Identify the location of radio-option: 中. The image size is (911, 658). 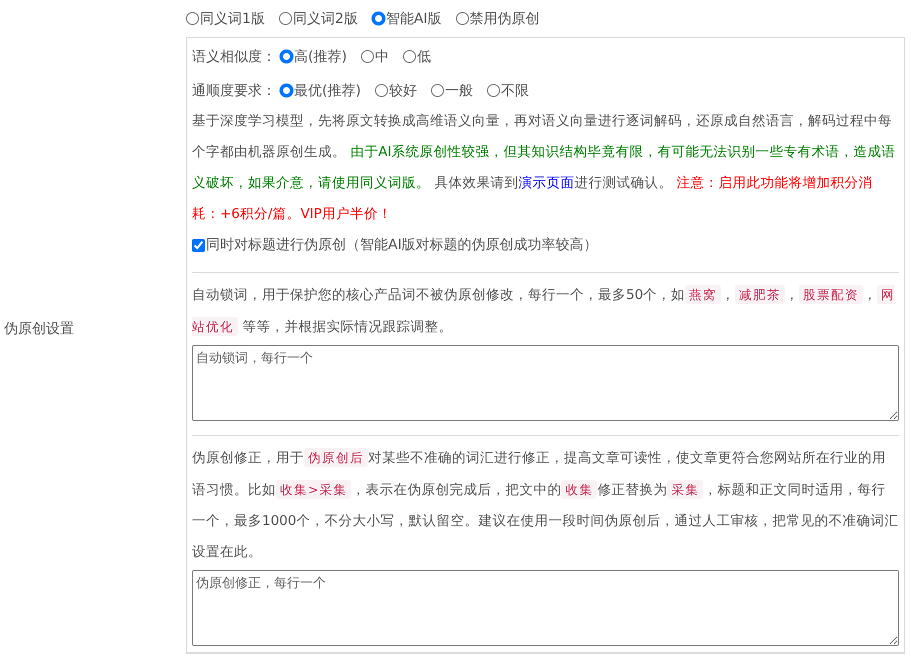
(374, 57).